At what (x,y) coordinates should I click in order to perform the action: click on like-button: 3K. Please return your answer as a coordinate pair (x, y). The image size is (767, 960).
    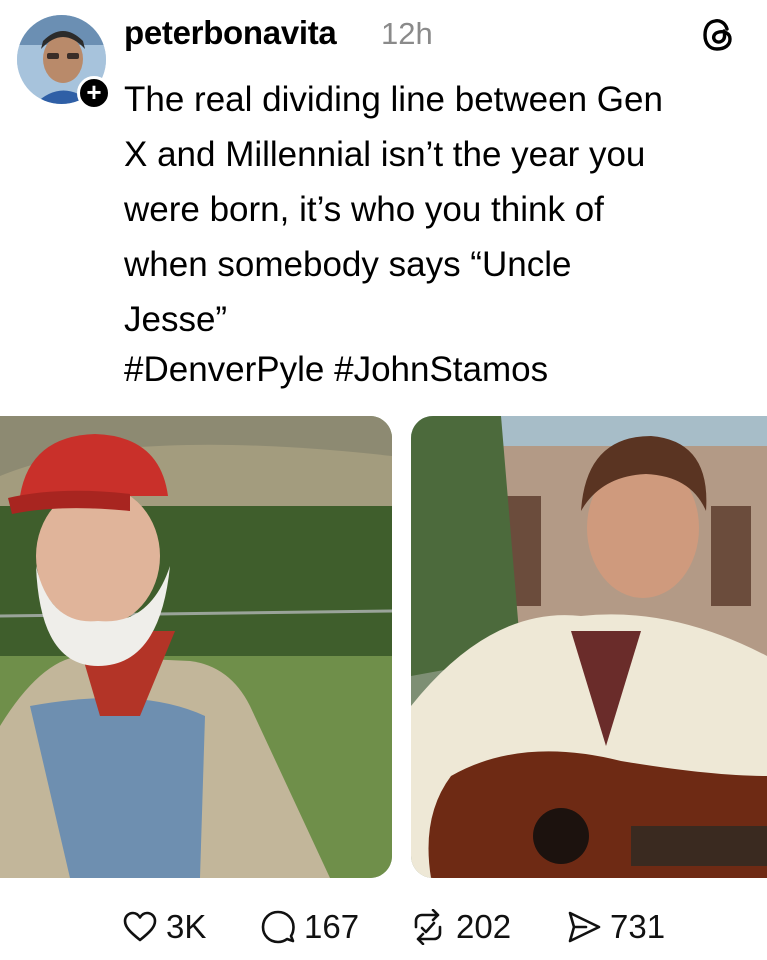
    Looking at the image, I should click on (164, 927).